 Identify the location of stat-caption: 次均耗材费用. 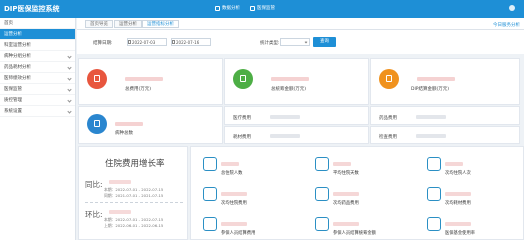
(458, 203).